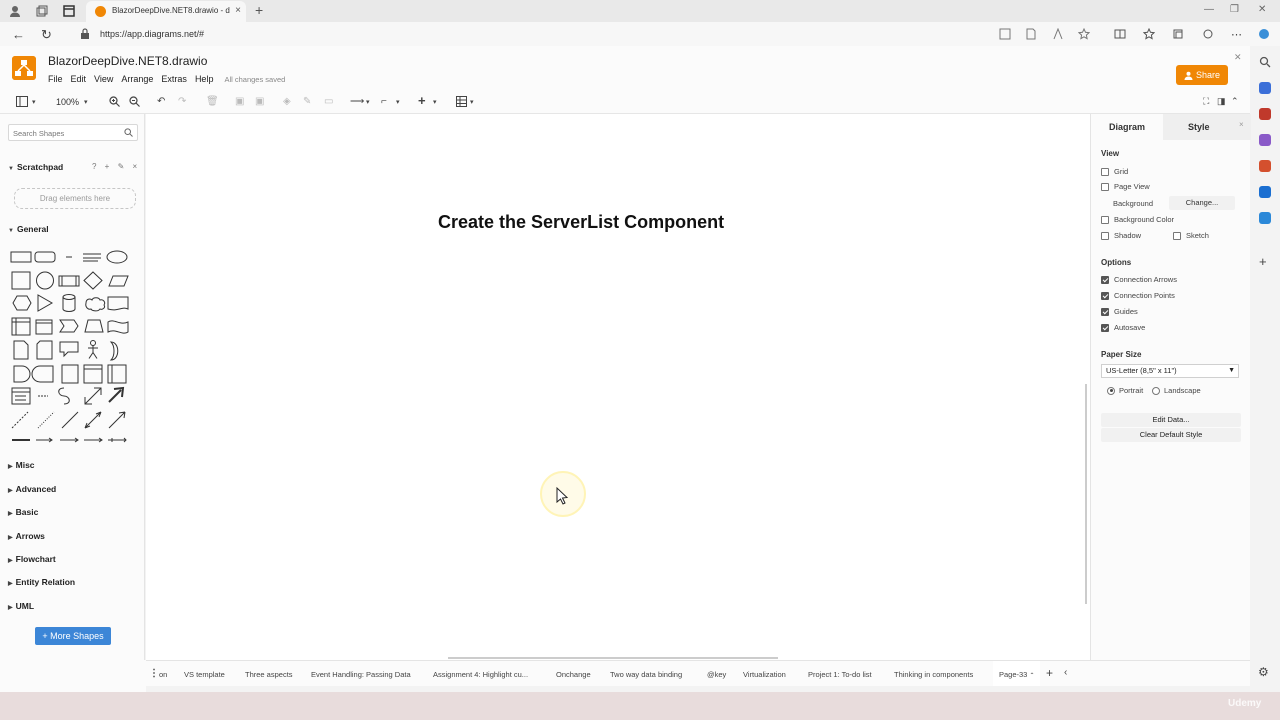 The height and width of the screenshot is (720, 1280). I want to click on to-back-icon: ▣, so click(259, 101).